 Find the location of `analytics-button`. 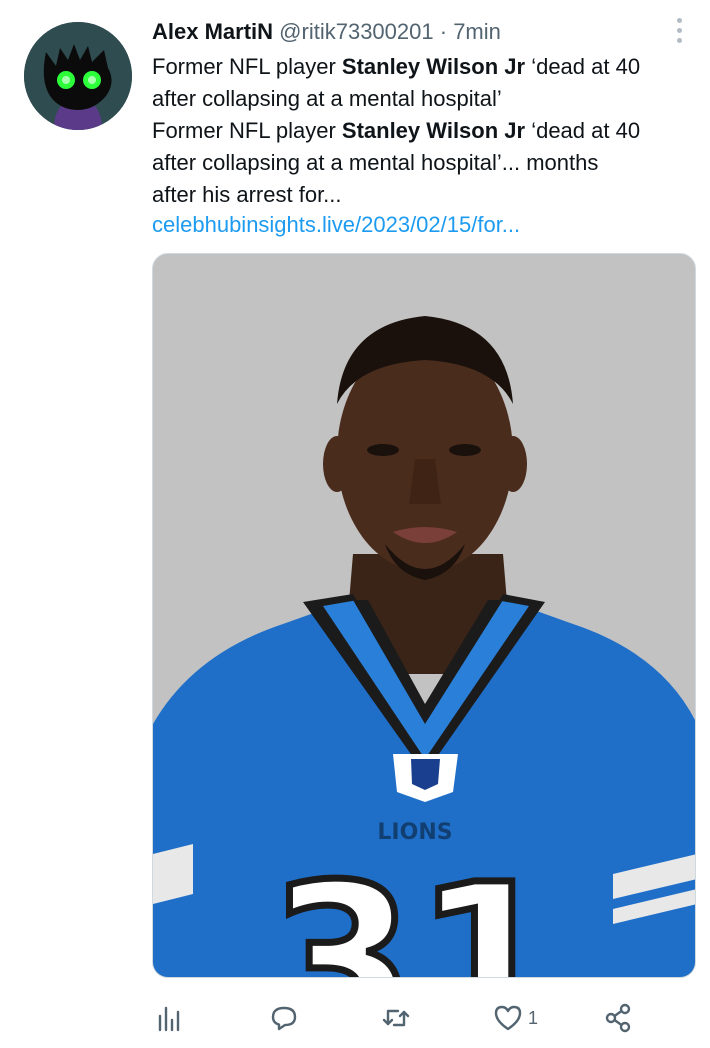

analytics-button is located at coordinates (170, 1018).